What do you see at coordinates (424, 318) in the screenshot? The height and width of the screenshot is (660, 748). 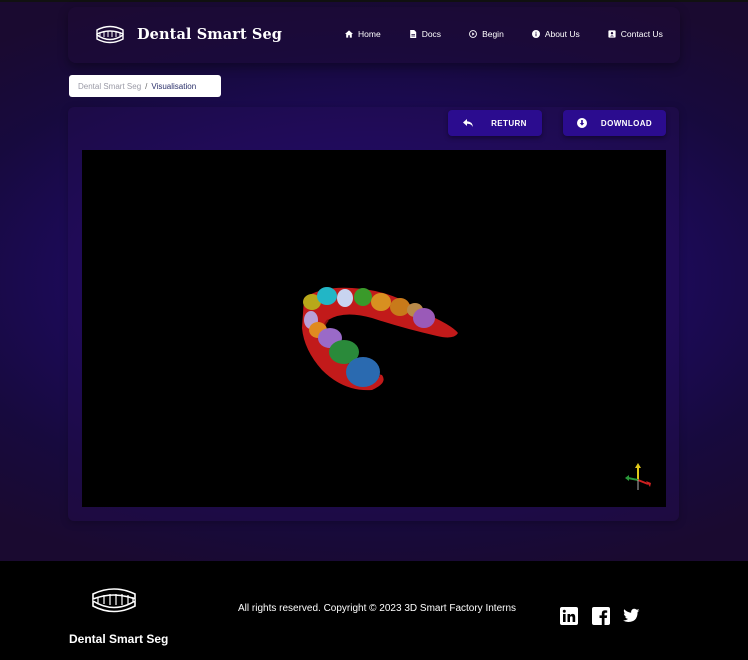 I see `tooth-purple-back` at bounding box center [424, 318].